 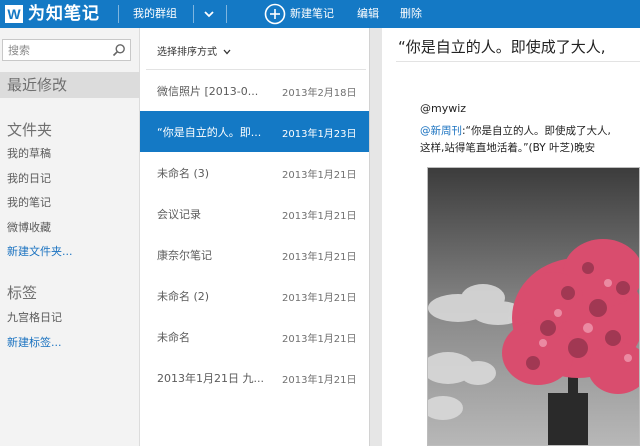 I want to click on top-toolbar: W 为知笔记 我的群组 新建笔记 编辑 删除, so click(x=320, y=14).